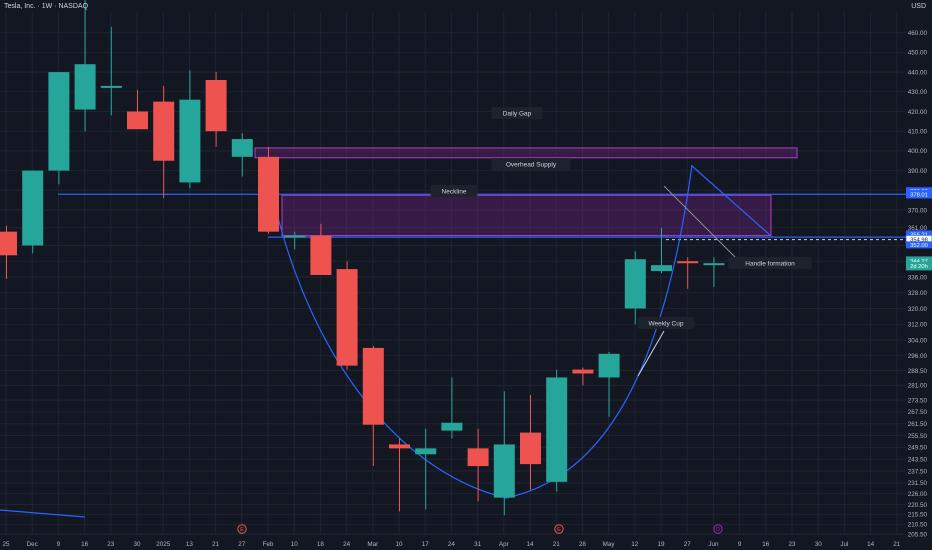 Image resolution: width=932 pixels, height=550 pixels. What do you see at coordinates (426, 544) in the screenshot?
I see `x-tick-label: 17` at bounding box center [426, 544].